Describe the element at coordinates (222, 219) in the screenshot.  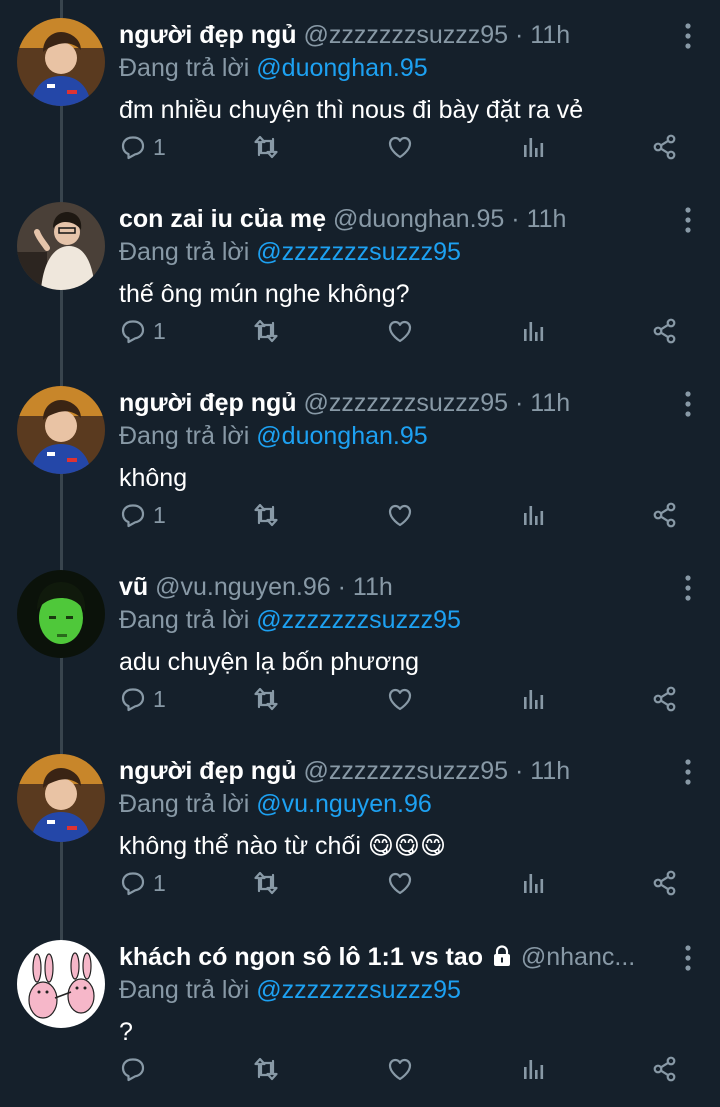
I see `display-name: con zai iu của mẹ` at that location.